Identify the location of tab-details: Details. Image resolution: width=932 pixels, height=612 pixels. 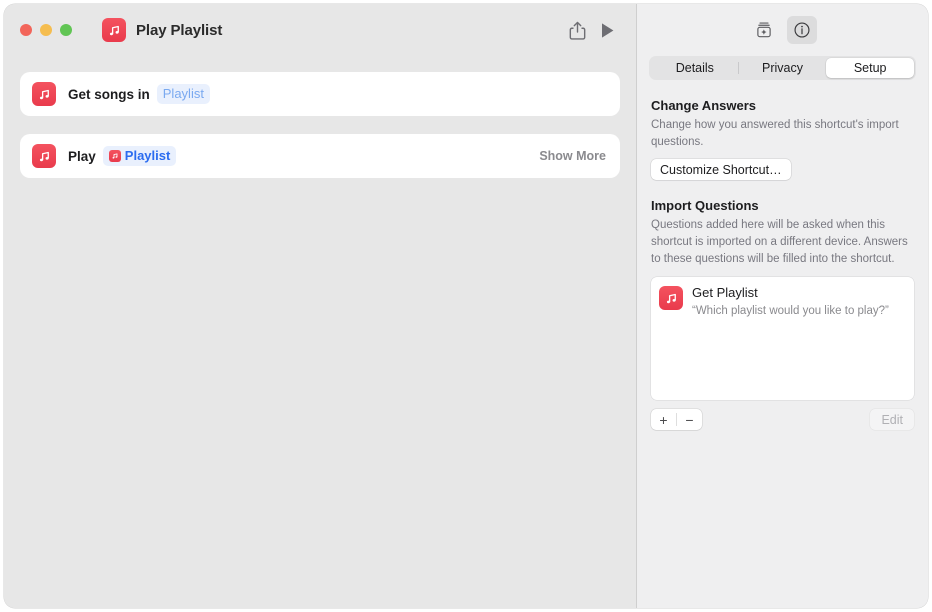
(695, 68).